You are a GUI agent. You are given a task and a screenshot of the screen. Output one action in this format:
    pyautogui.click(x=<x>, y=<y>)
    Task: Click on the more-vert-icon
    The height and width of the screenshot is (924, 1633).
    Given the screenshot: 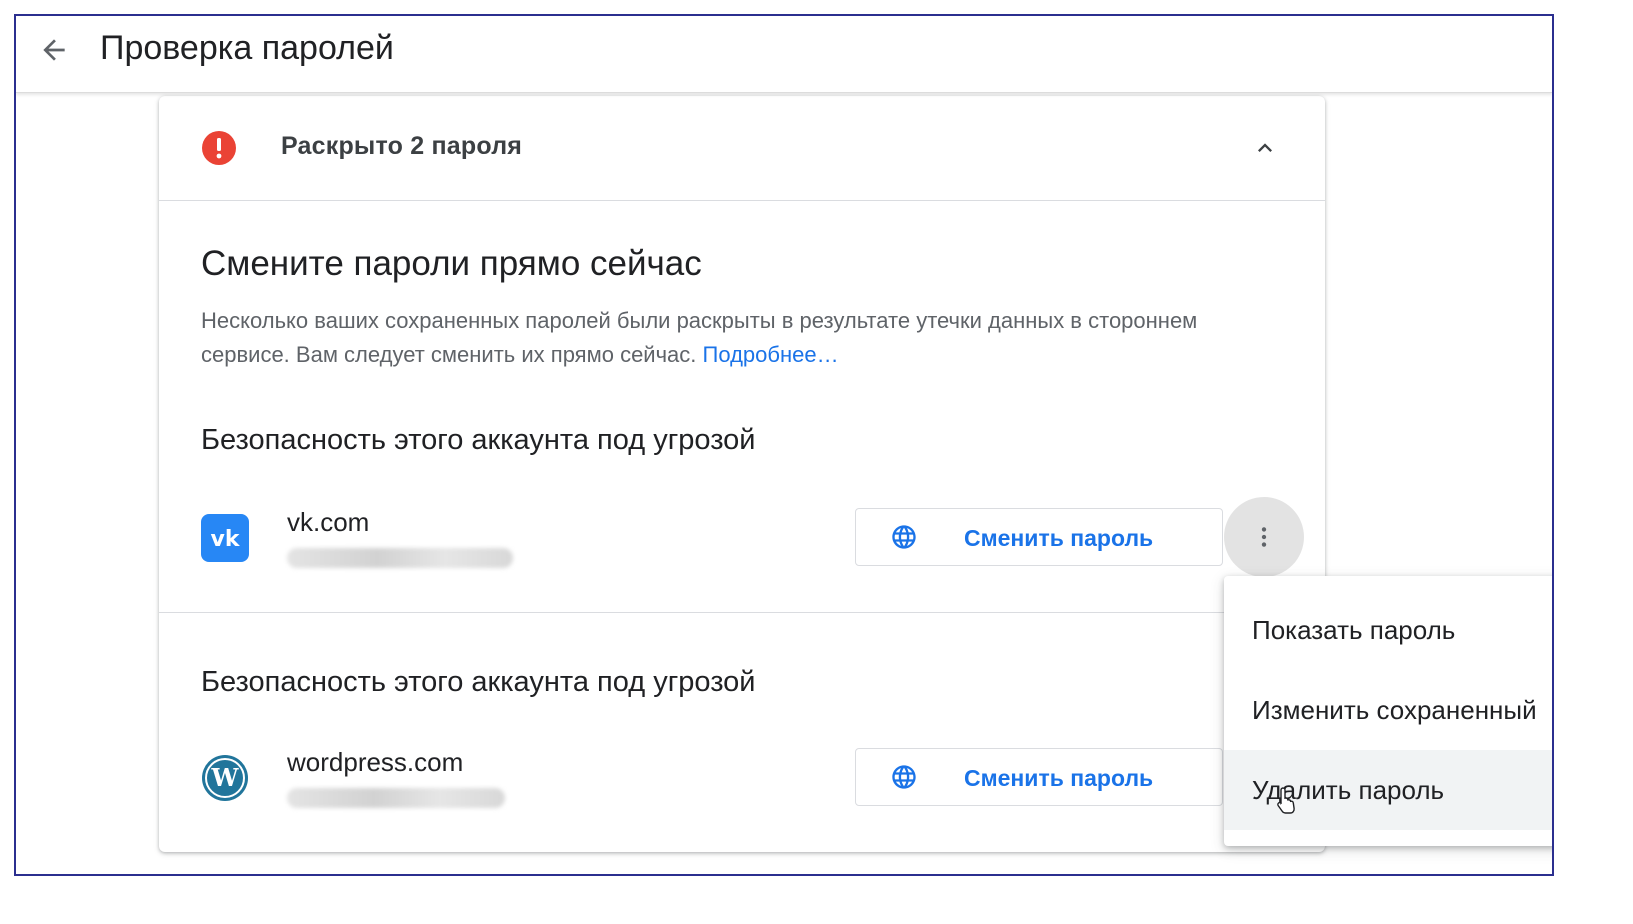 What is the action you would take?
    pyautogui.click(x=1264, y=537)
    